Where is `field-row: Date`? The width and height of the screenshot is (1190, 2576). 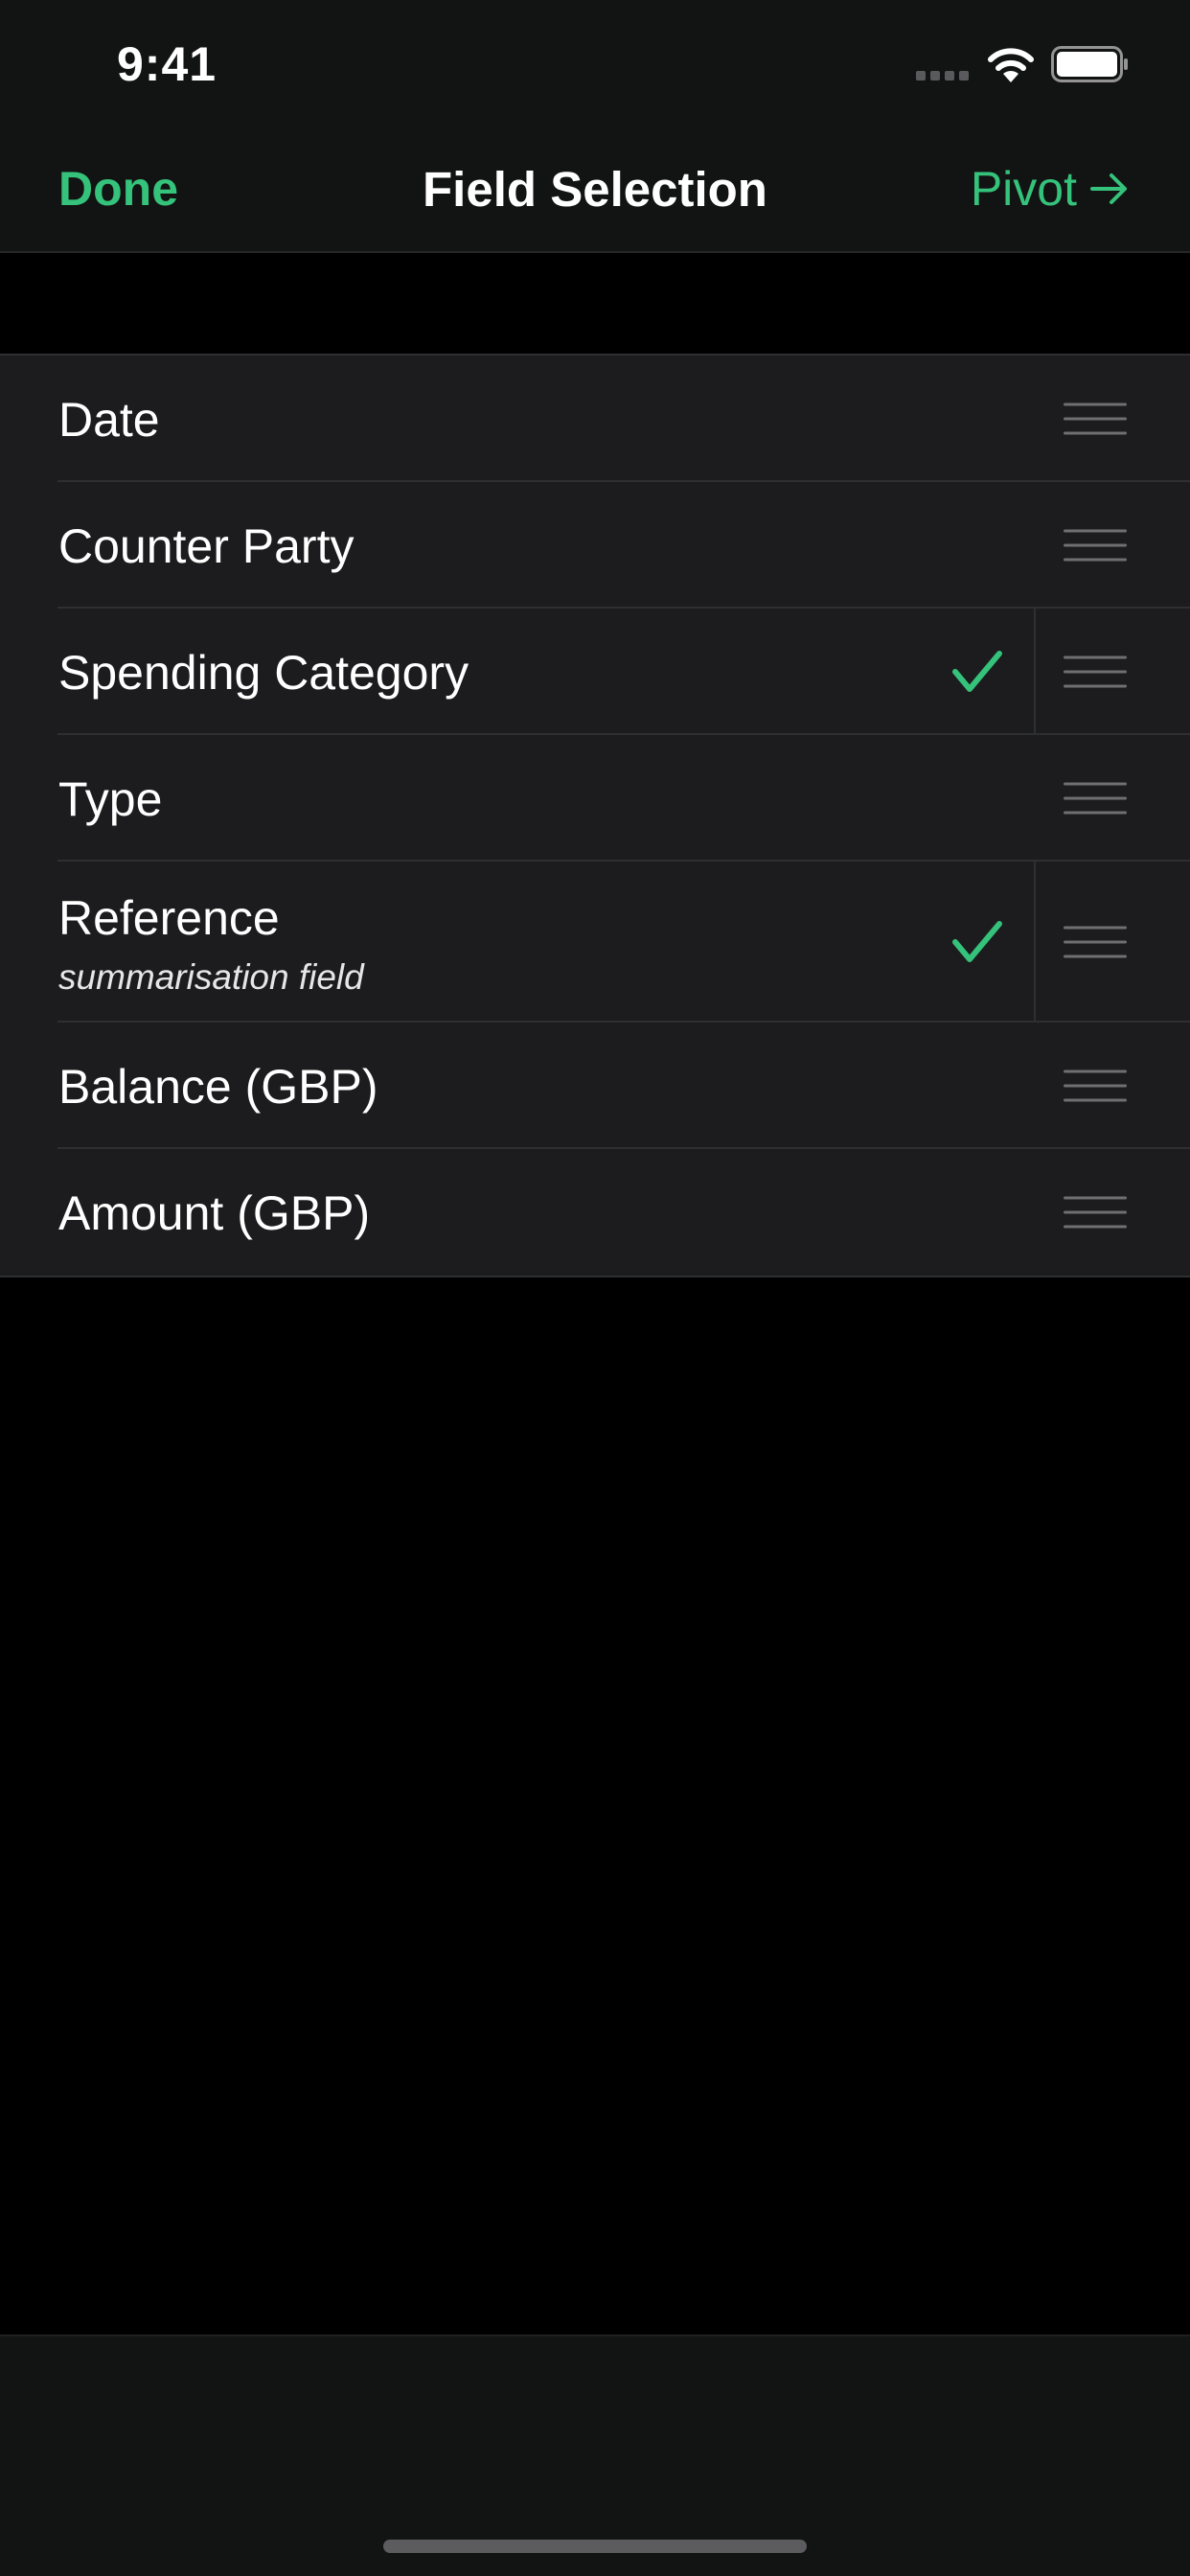 field-row: Date is located at coordinates (595, 419).